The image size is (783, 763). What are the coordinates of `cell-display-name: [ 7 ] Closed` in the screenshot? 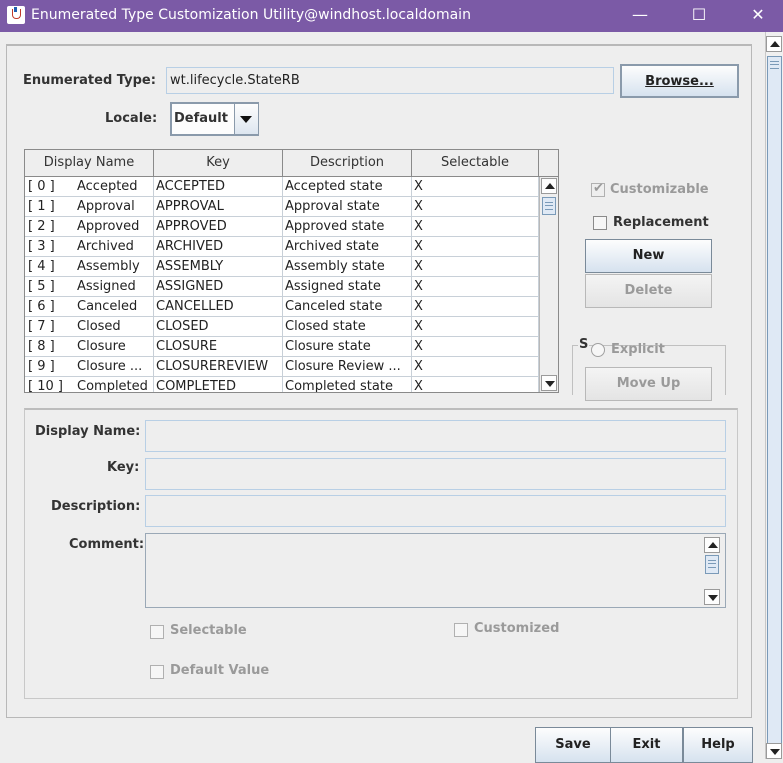 It's located at (89, 327).